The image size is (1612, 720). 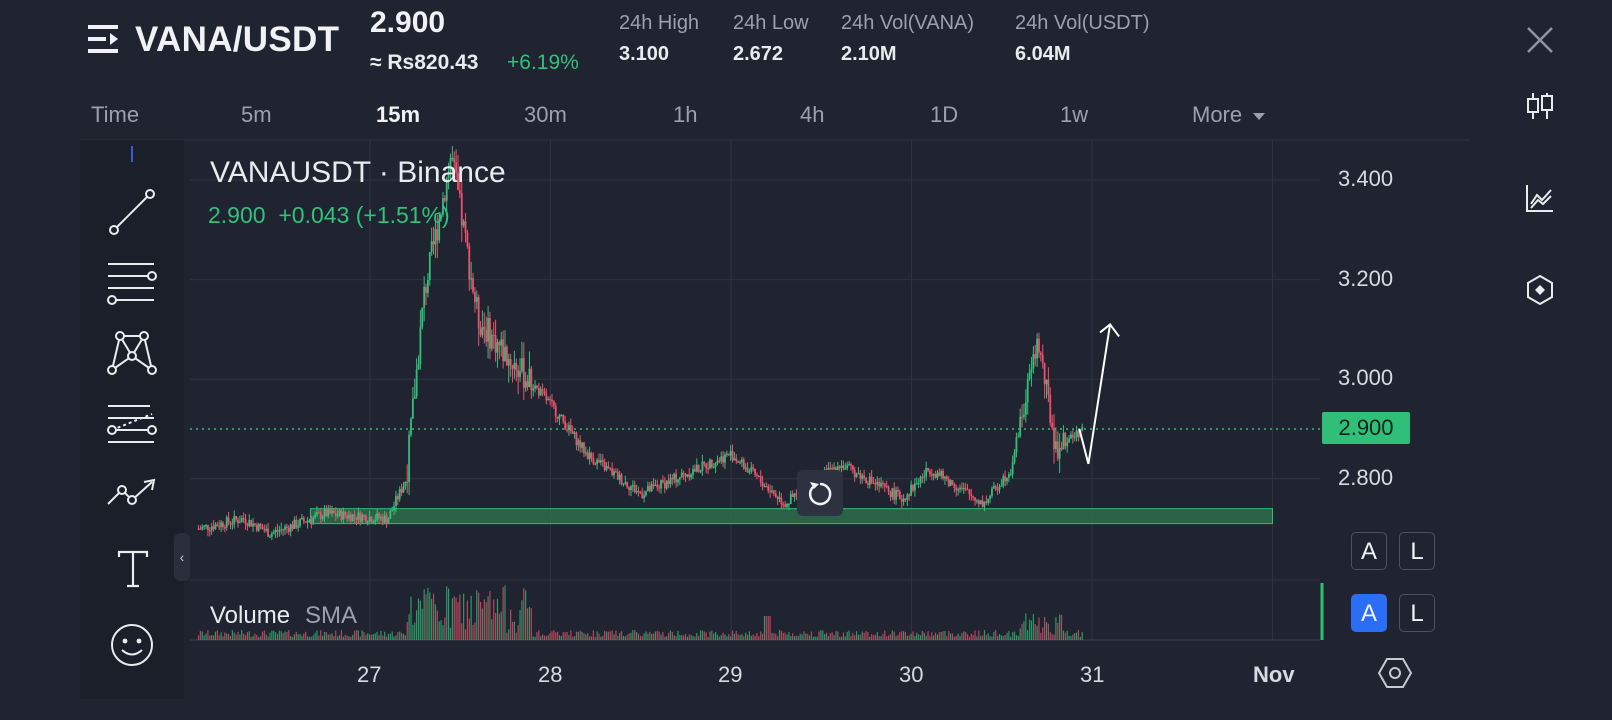 What do you see at coordinates (1417, 551) in the screenshot?
I see `log-scale-button: L` at bounding box center [1417, 551].